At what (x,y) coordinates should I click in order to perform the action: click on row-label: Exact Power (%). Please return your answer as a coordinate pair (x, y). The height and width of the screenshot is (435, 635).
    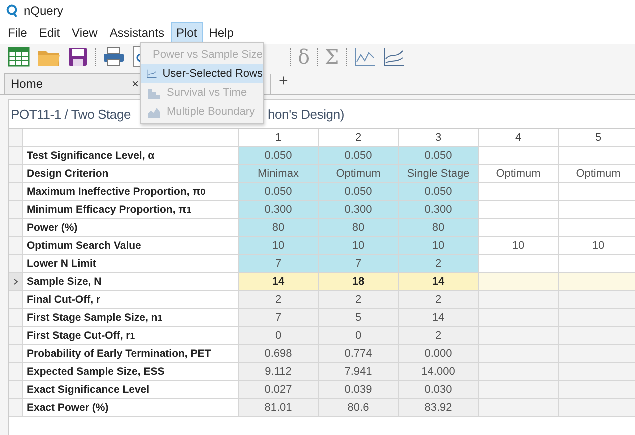
    Looking at the image, I should click on (131, 408).